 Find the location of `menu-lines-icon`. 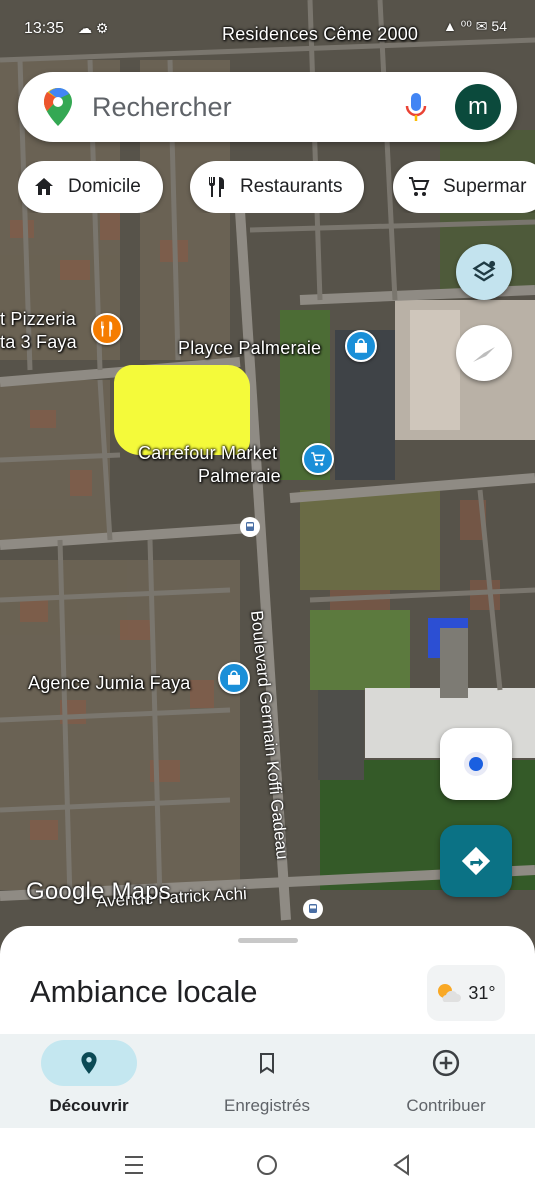

menu-lines-icon is located at coordinates (134, 1165).